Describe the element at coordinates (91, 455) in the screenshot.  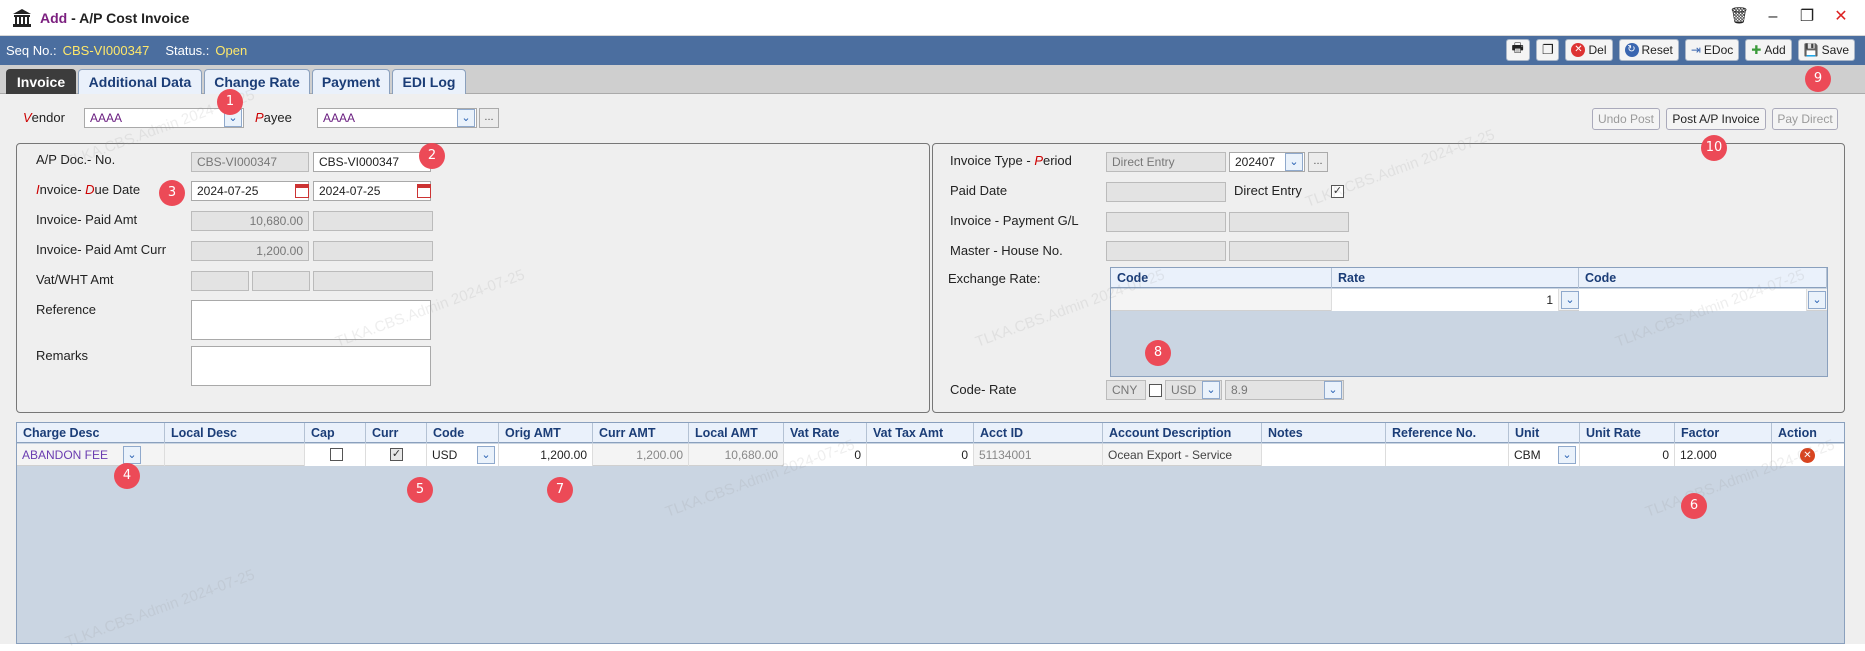
I see `charge-desc-cell: ABANDON FEE` at that location.